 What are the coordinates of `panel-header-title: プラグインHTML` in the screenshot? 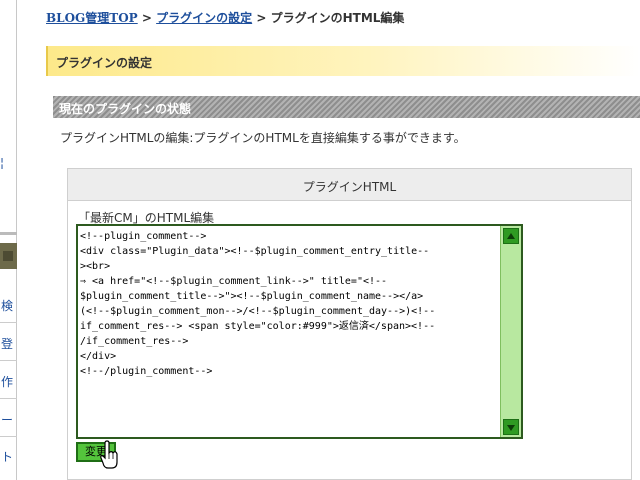 It's located at (349, 187).